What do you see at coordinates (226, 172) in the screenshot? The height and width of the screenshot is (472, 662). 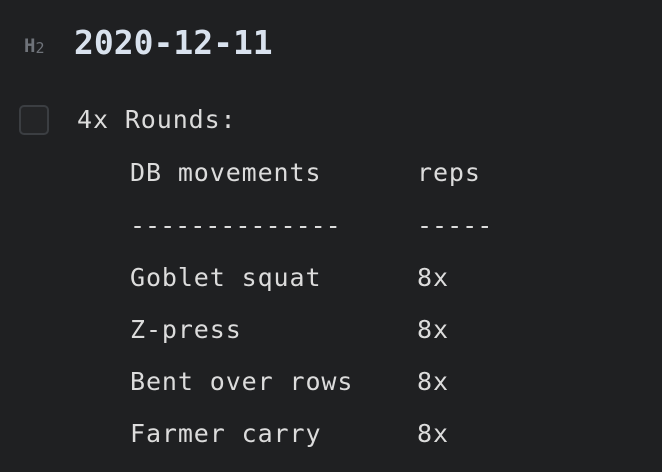 I see `table-header-movements: DB movements` at bounding box center [226, 172].